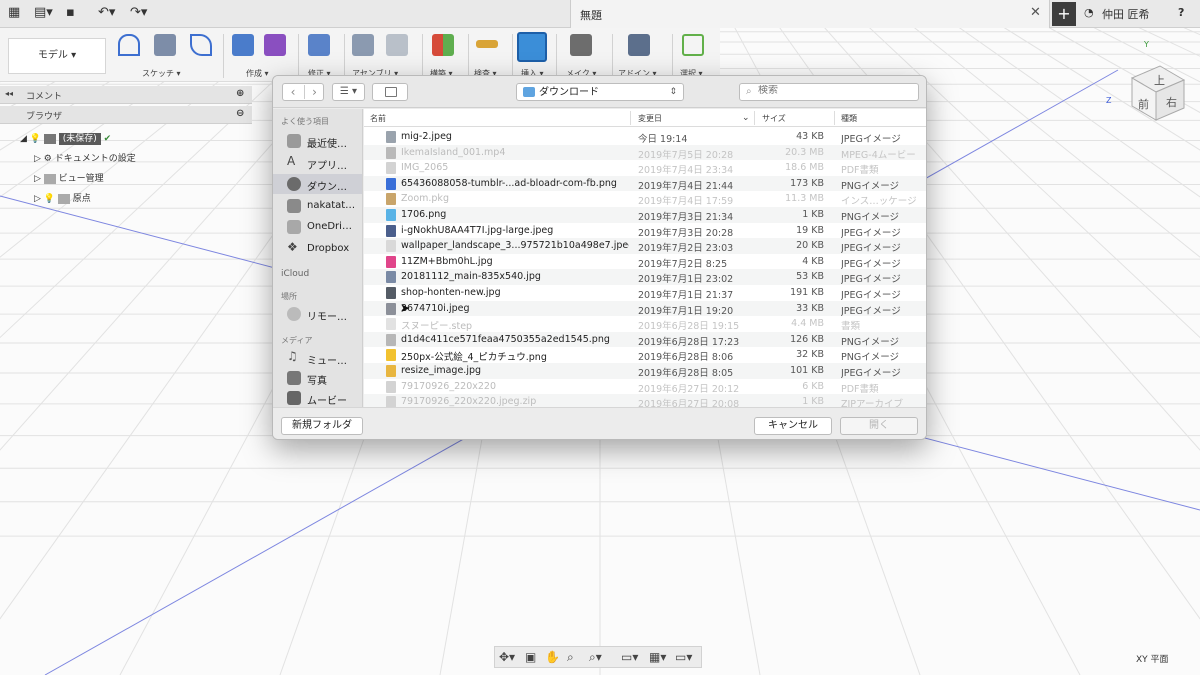  I want to click on display-settings-icon: ▭▾, so click(629, 657).